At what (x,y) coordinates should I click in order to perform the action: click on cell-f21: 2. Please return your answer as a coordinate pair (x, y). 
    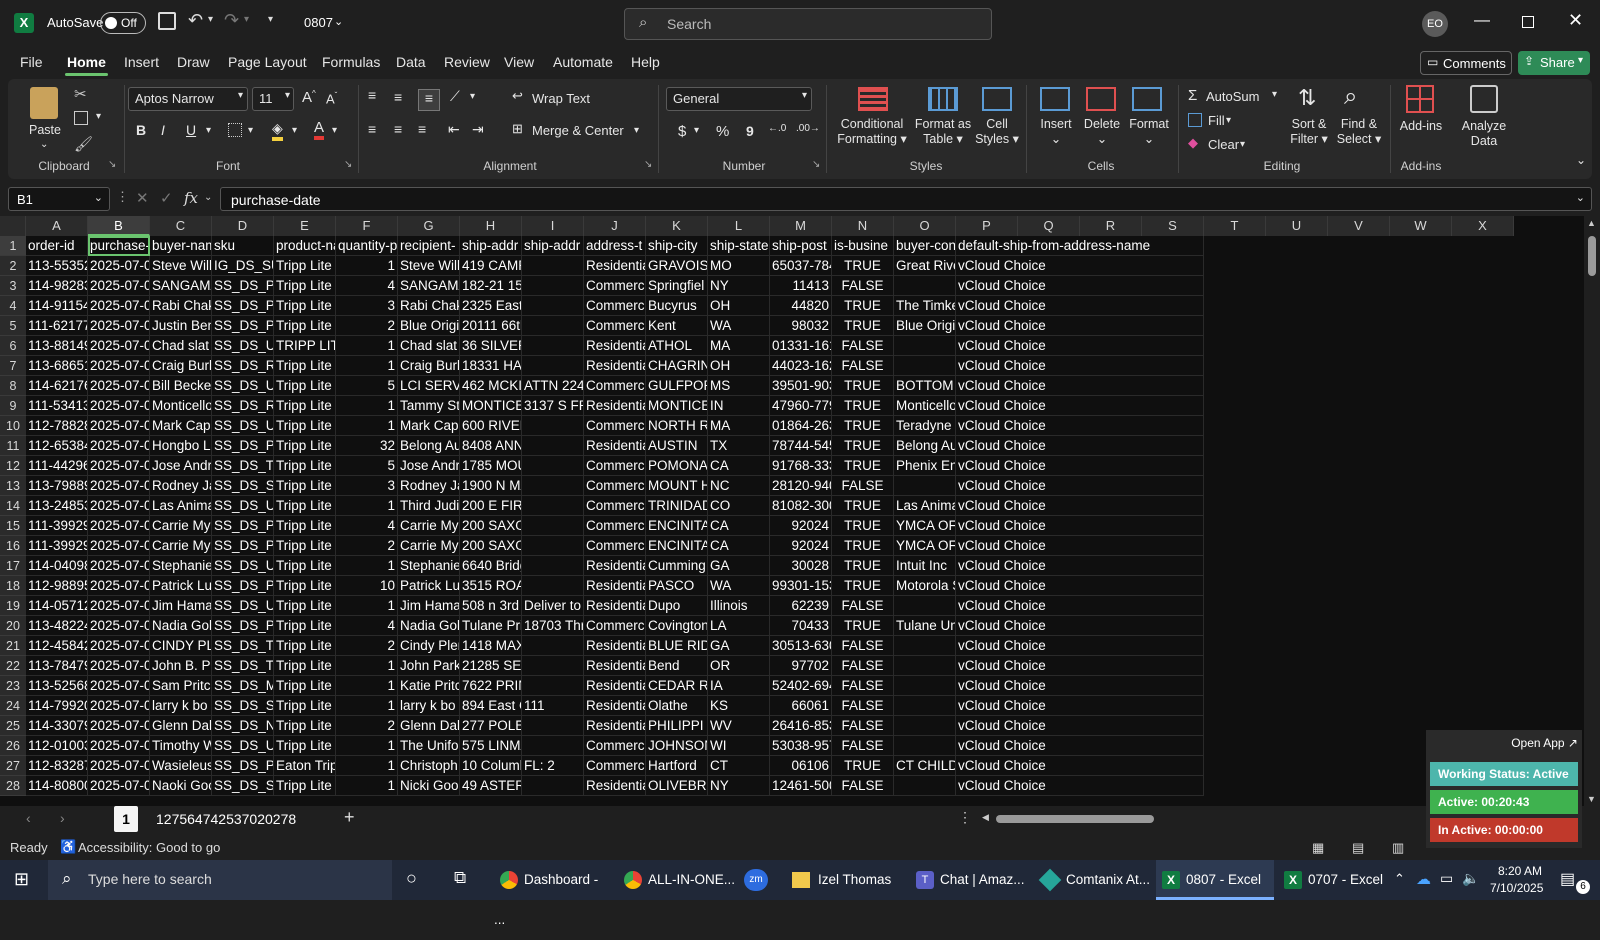
    Looking at the image, I should click on (367, 646).